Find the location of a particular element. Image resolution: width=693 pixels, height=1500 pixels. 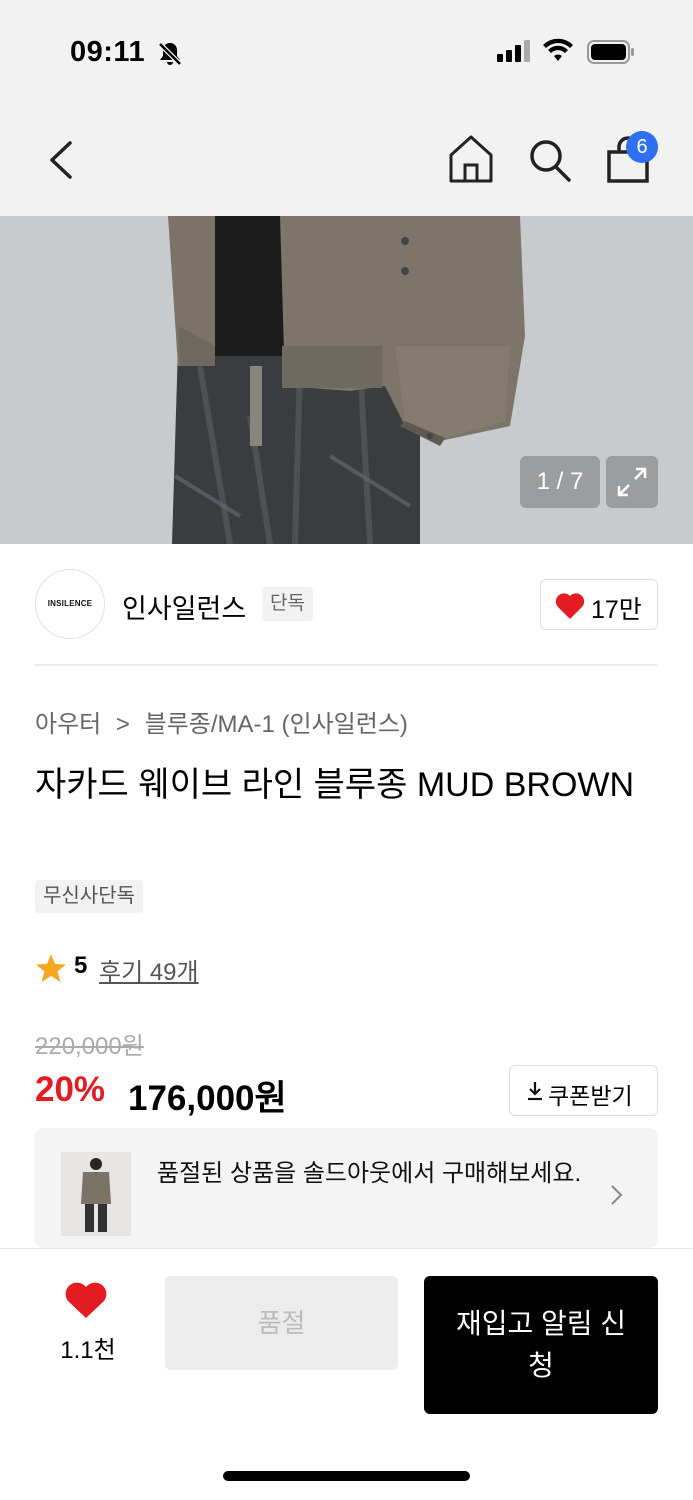

bell-off-icon is located at coordinates (170, 54).